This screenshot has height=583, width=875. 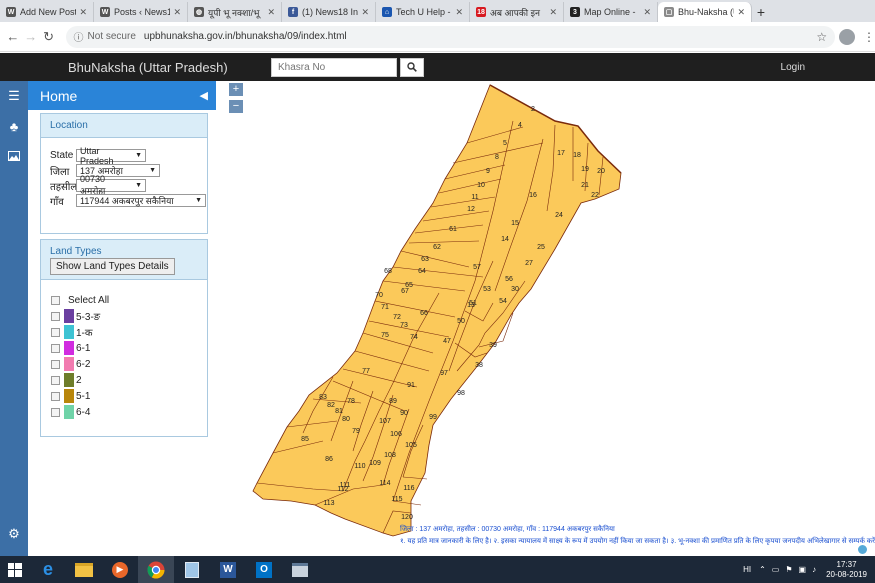 What do you see at coordinates (487, 289) in the screenshot?
I see `plot-number-label: 53` at bounding box center [487, 289].